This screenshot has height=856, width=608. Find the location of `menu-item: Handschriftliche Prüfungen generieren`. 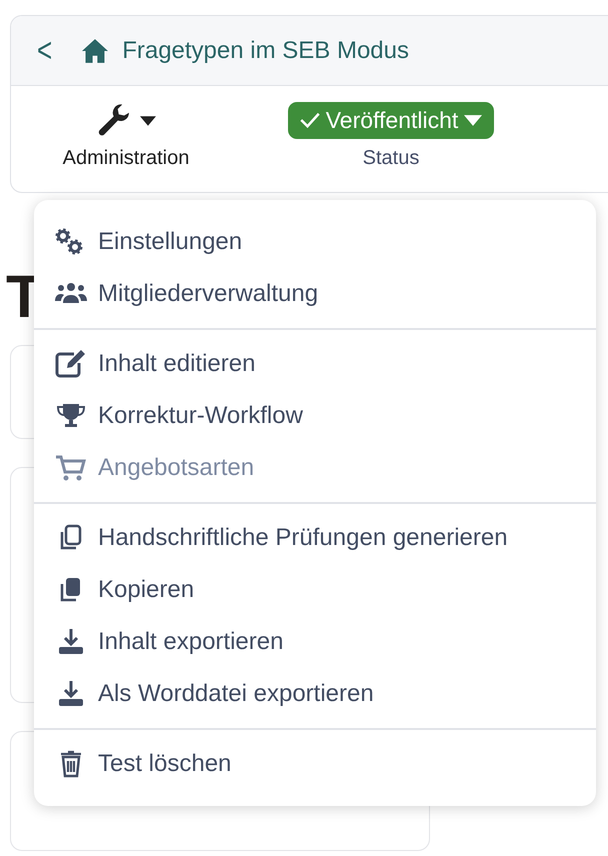

menu-item: Handschriftliche Prüfungen generieren is located at coordinates (315, 538).